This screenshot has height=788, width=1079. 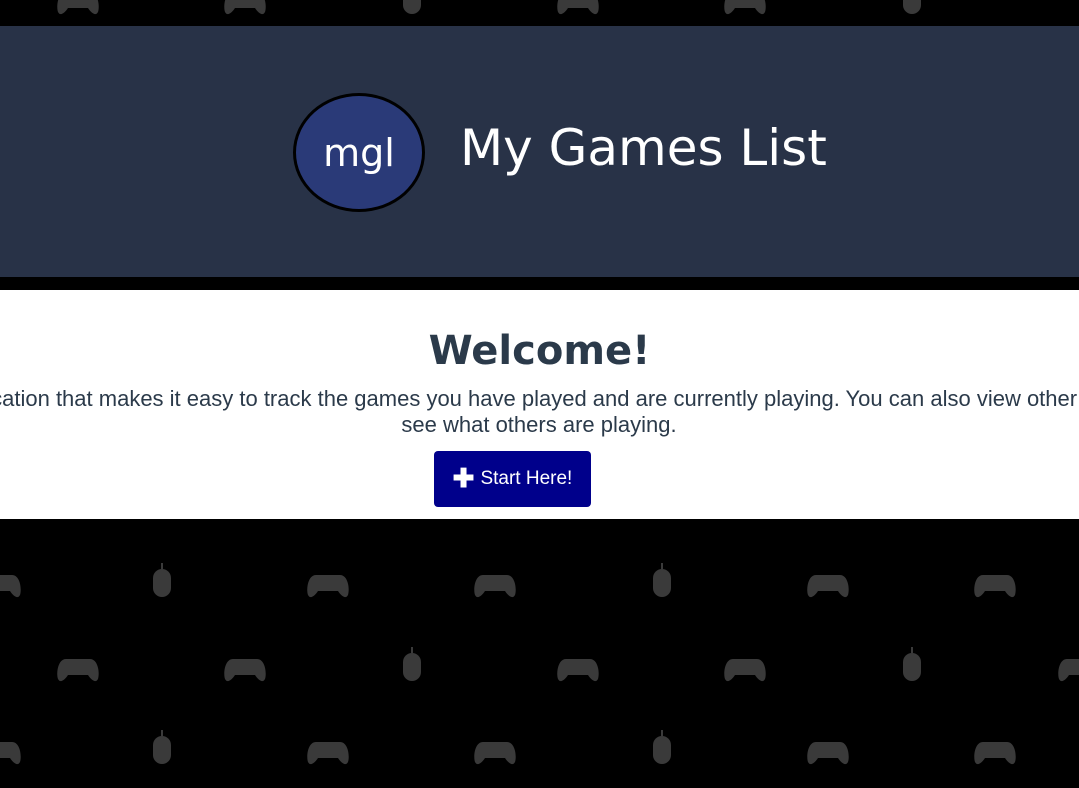 What do you see at coordinates (539, 351) in the screenshot?
I see `welcome-title: Welcome!` at bounding box center [539, 351].